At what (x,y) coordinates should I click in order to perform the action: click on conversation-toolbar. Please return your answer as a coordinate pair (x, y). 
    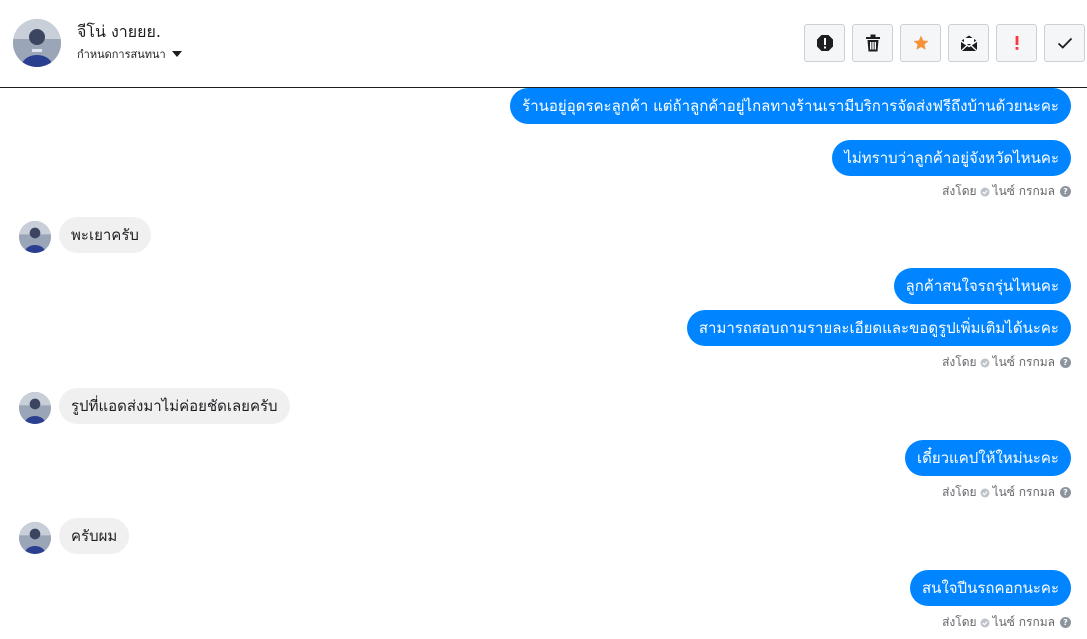
    Looking at the image, I should click on (944, 44).